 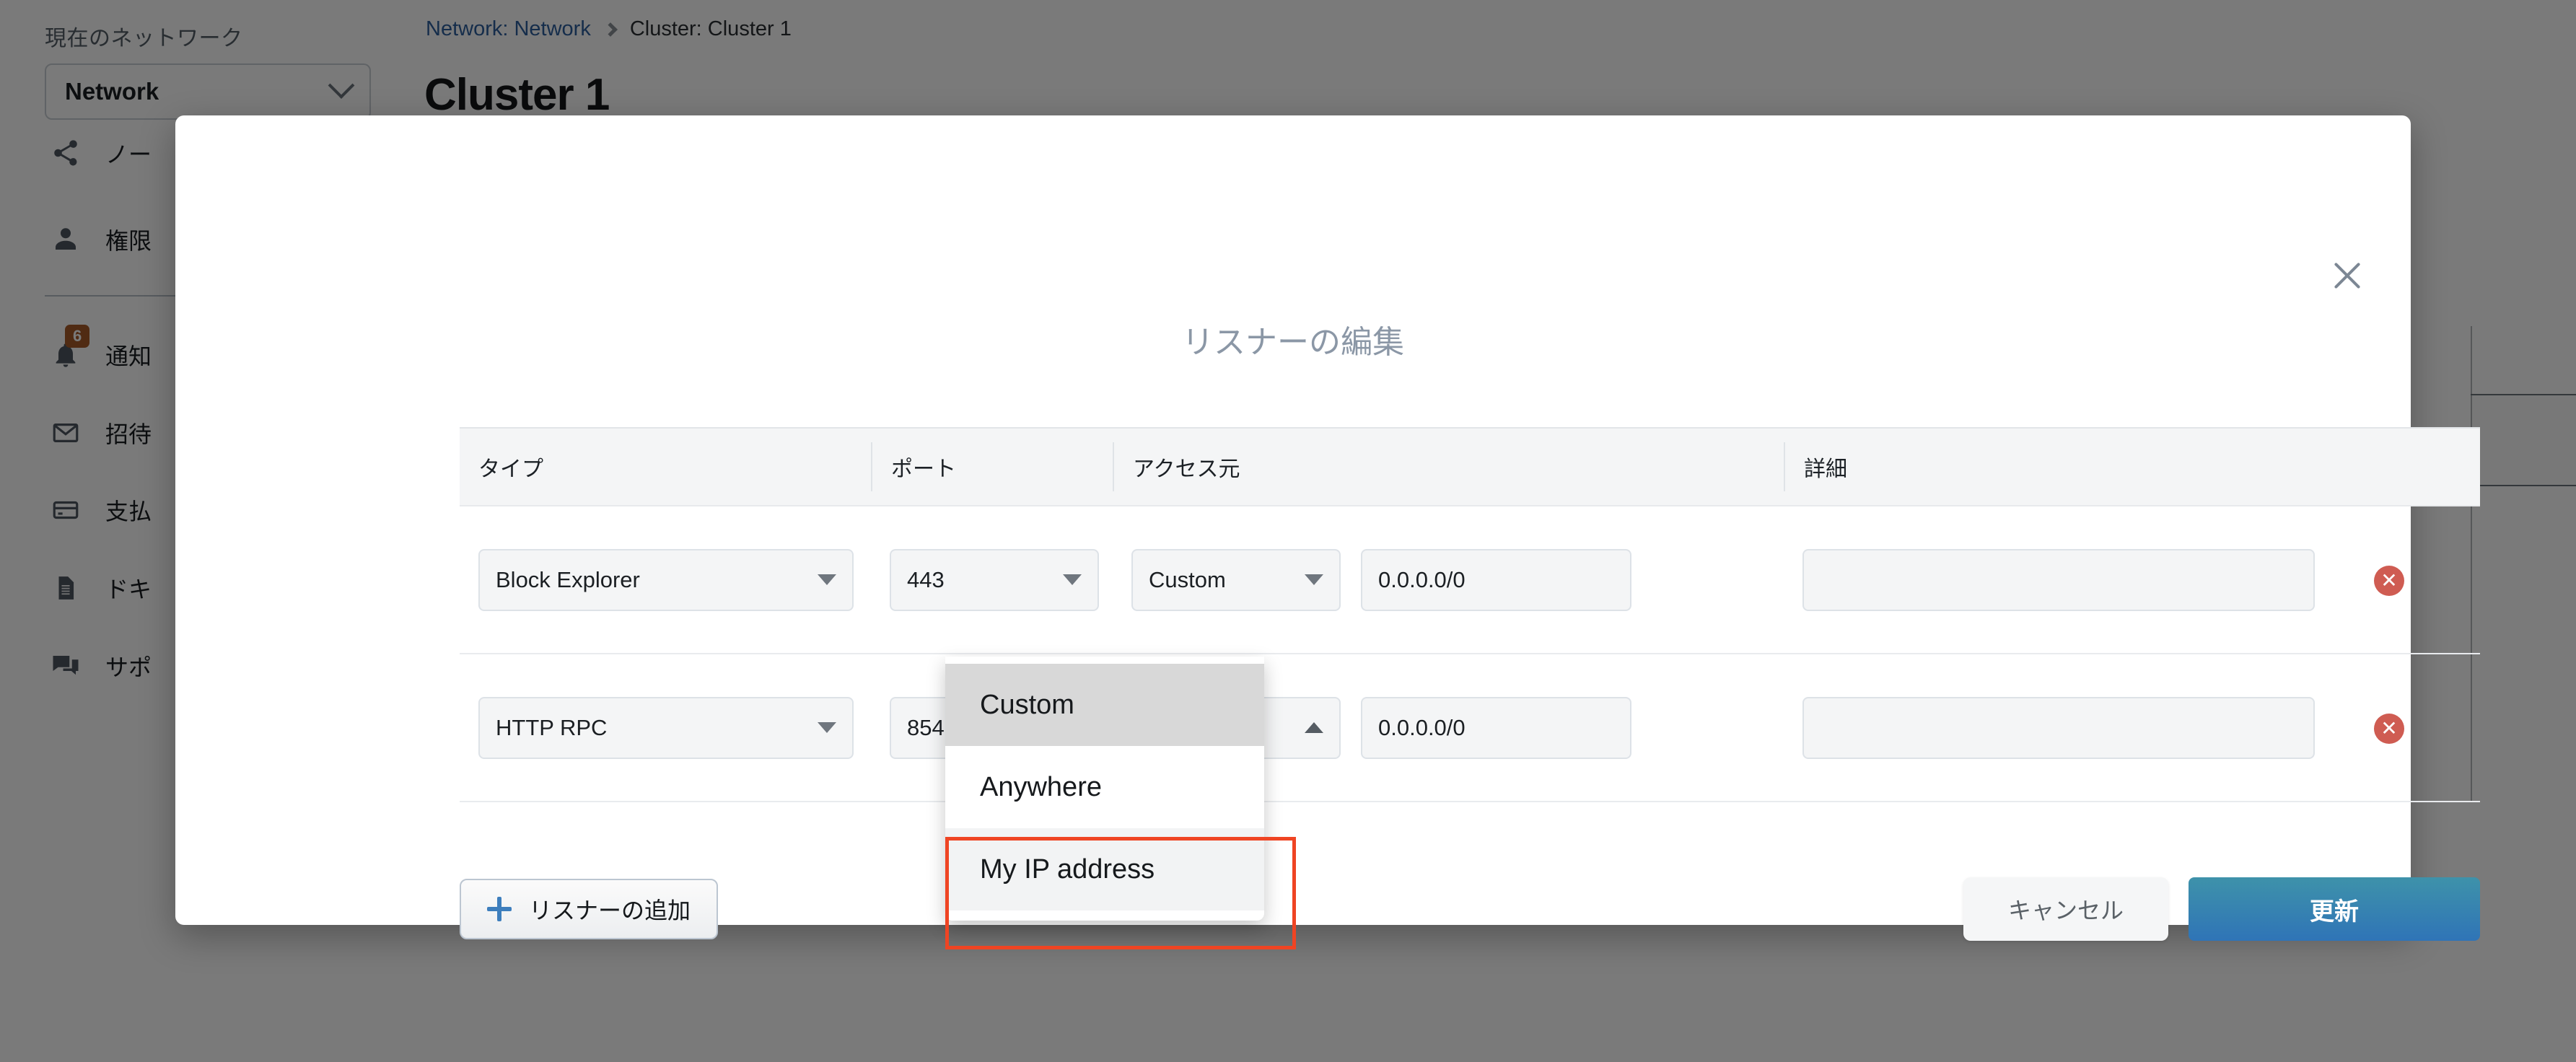 What do you see at coordinates (992, 466) in the screenshot?
I see `column-header-port: ポート` at bounding box center [992, 466].